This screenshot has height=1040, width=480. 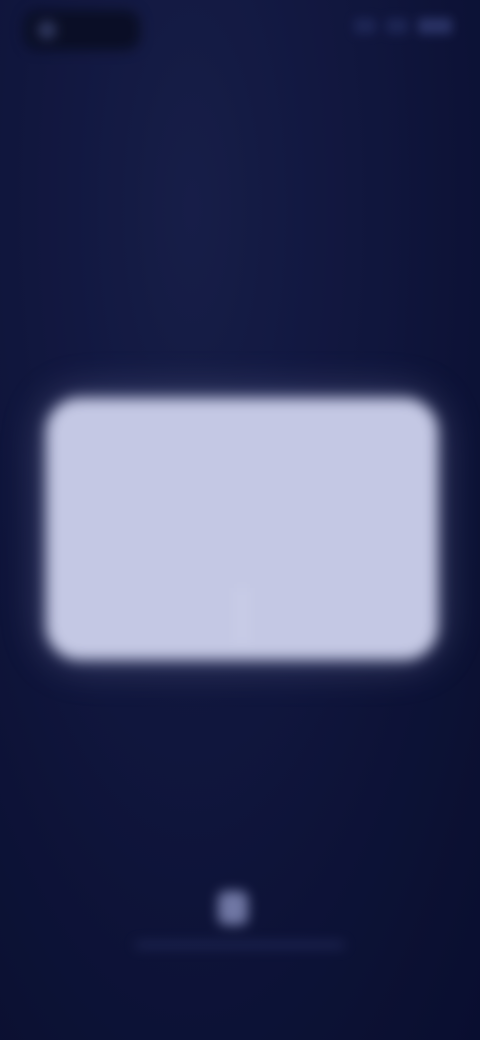 What do you see at coordinates (233, 908) in the screenshot?
I see `logo-icon` at bounding box center [233, 908].